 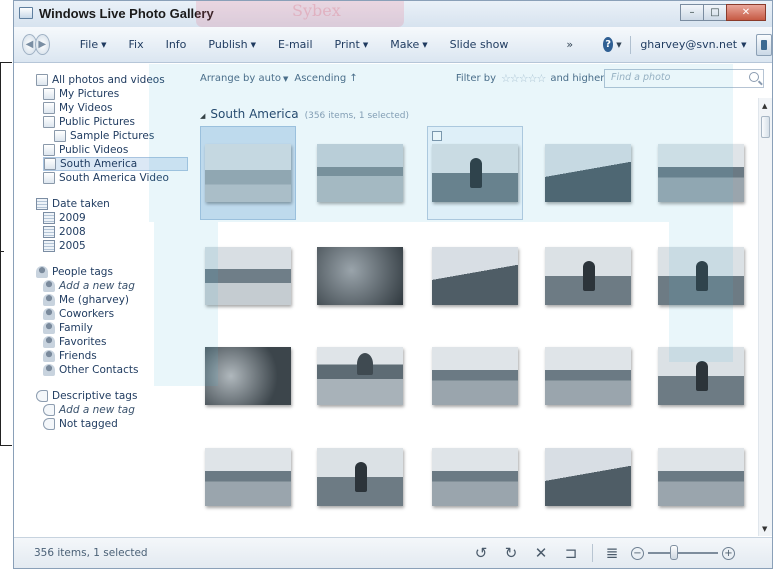 What do you see at coordinates (83, 342) in the screenshot?
I see `tree-item-label: Favorites` at bounding box center [83, 342].